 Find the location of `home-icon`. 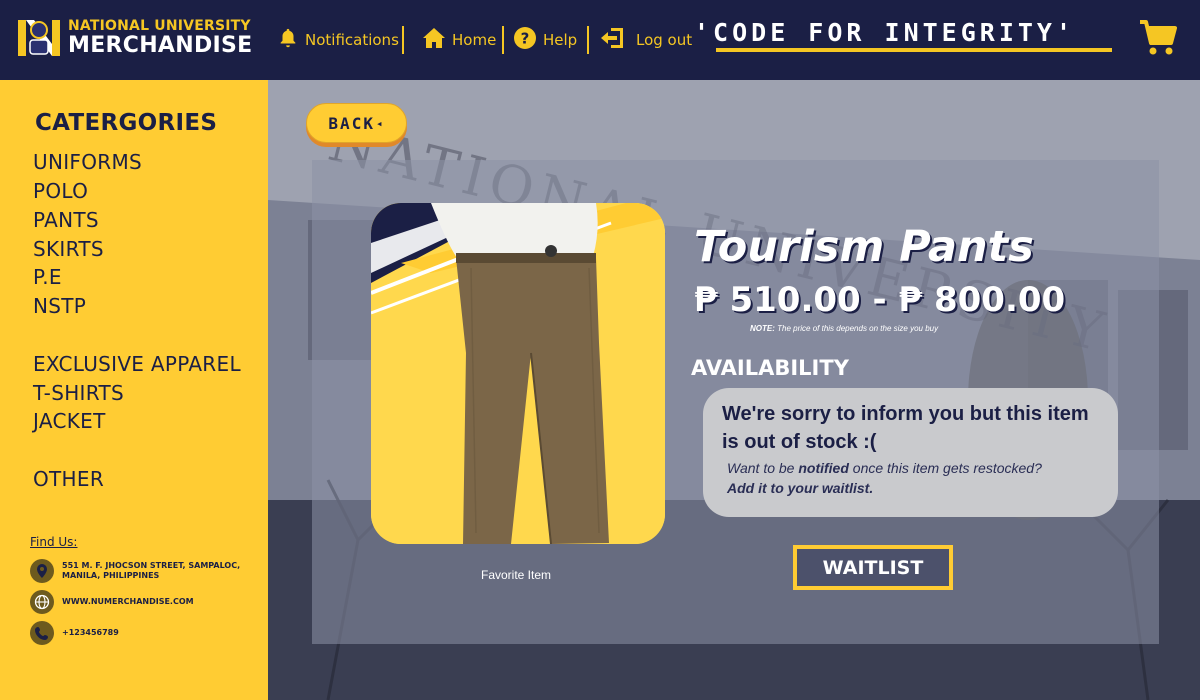

home-icon is located at coordinates (434, 40).